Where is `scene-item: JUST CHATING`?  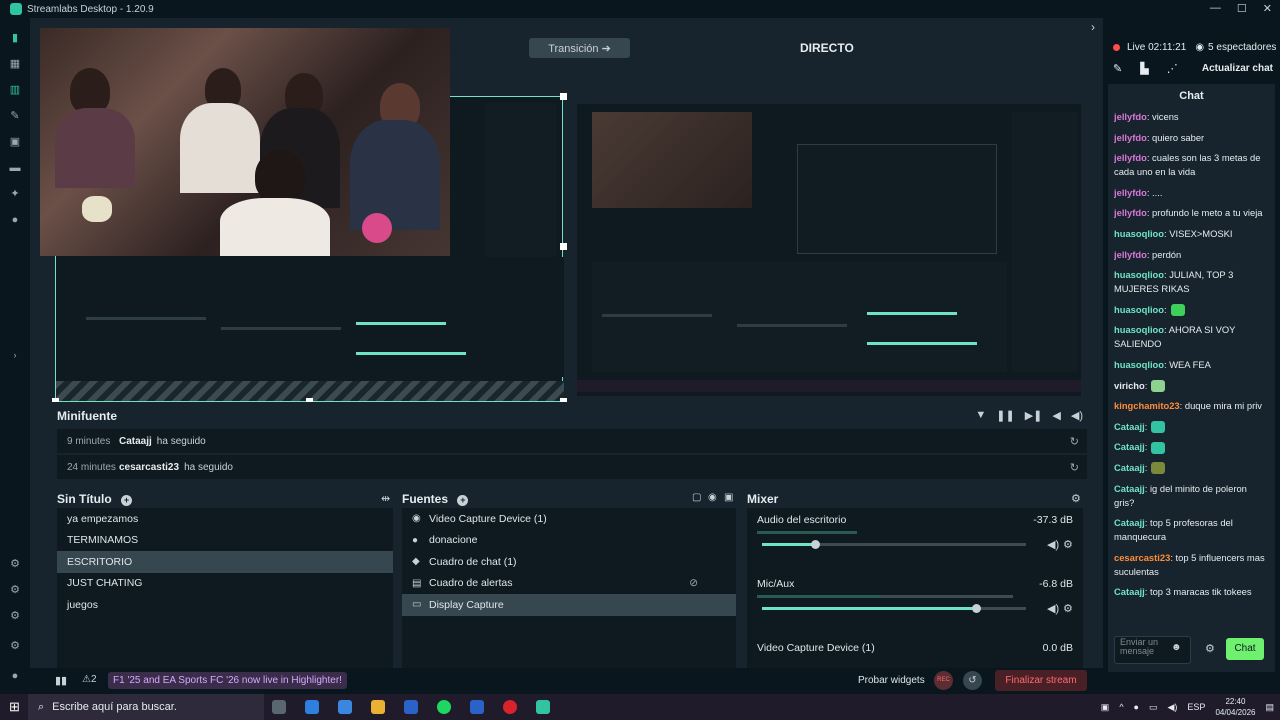 scene-item: JUST CHATING is located at coordinates (225, 584).